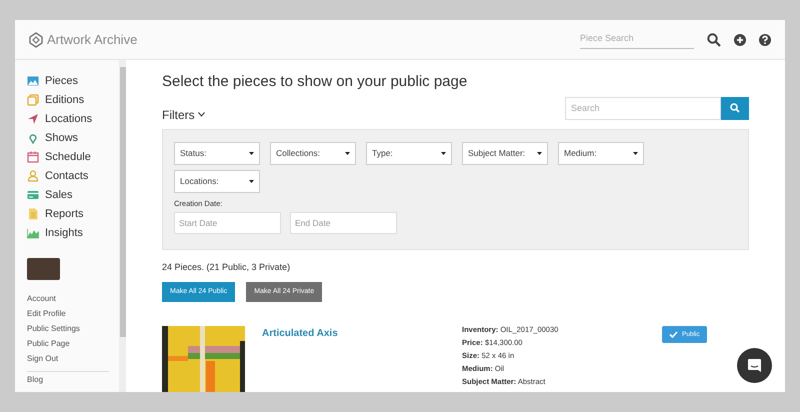 Image resolution: width=800 pixels, height=412 pixels. What do you see at coordinates (73, 299) in the screenshot?
I see `account-link: Account` at bounding box center [73, 299].